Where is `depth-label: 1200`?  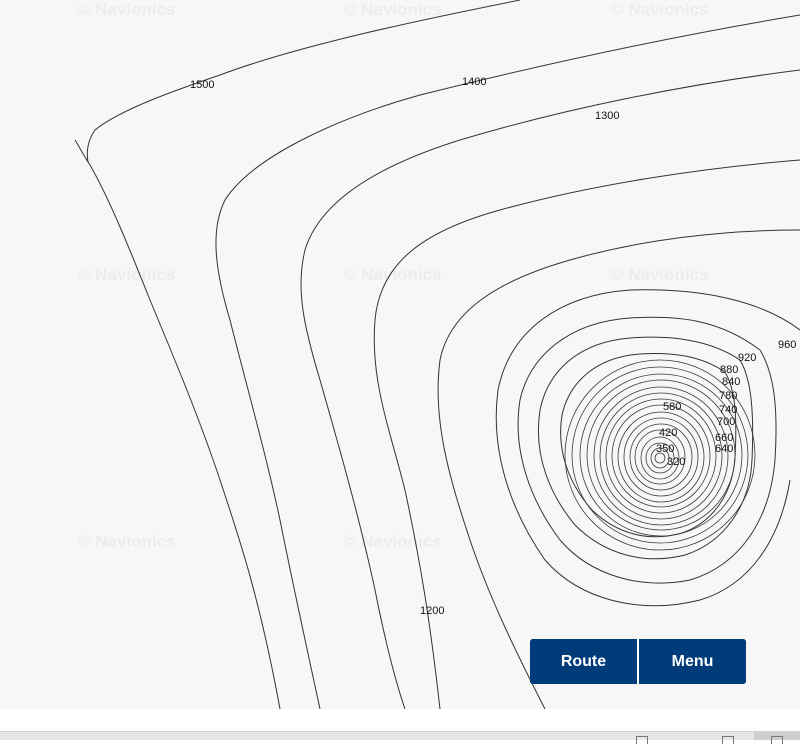
depth-label: 1200 is located at coordinates (432, 611).